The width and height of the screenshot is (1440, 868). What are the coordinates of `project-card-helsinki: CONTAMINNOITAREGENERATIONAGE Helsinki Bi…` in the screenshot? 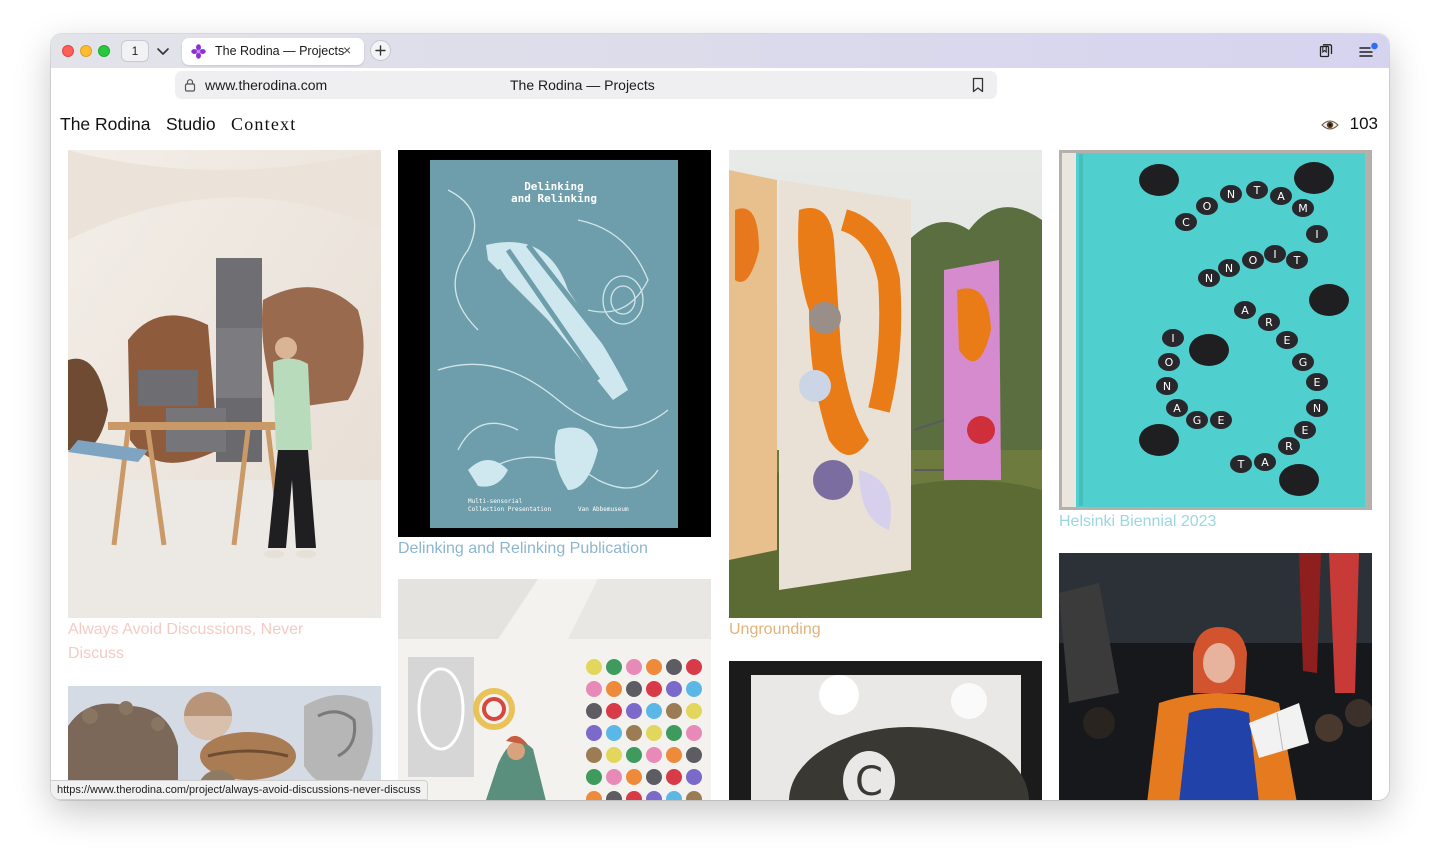 It's located at (1215, 345).